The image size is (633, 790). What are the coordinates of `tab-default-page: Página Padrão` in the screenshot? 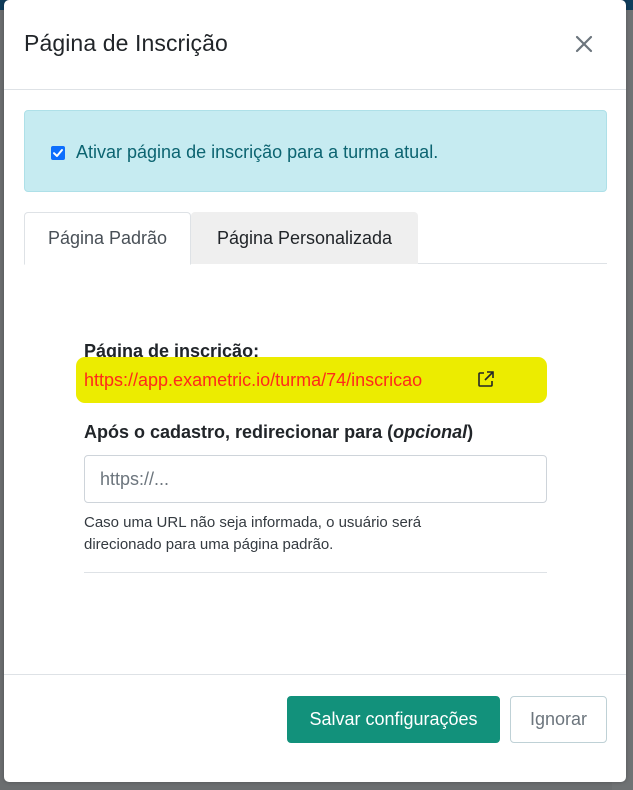 It's located at (107, 238).